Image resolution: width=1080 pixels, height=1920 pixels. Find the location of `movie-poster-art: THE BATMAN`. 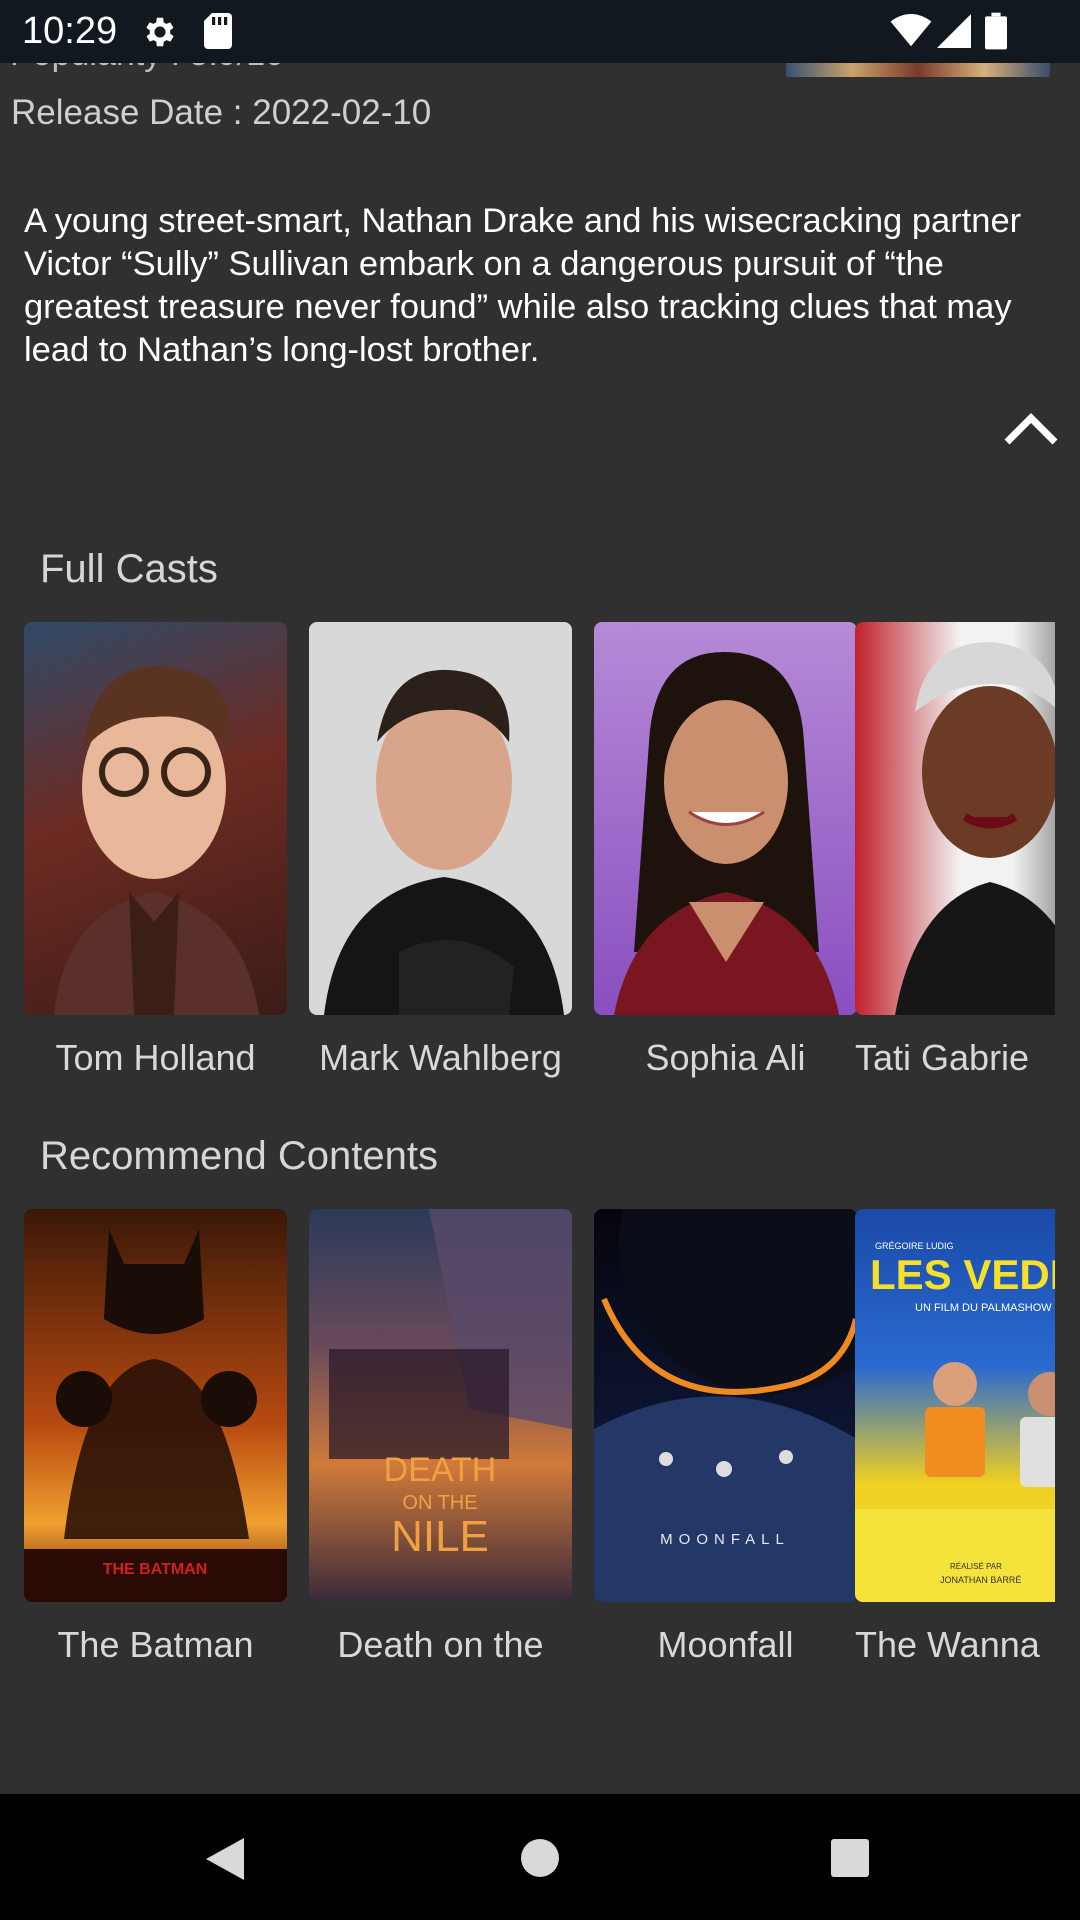

movie-poster-art: THE BATMAN is located at coordinates (155, 1415).